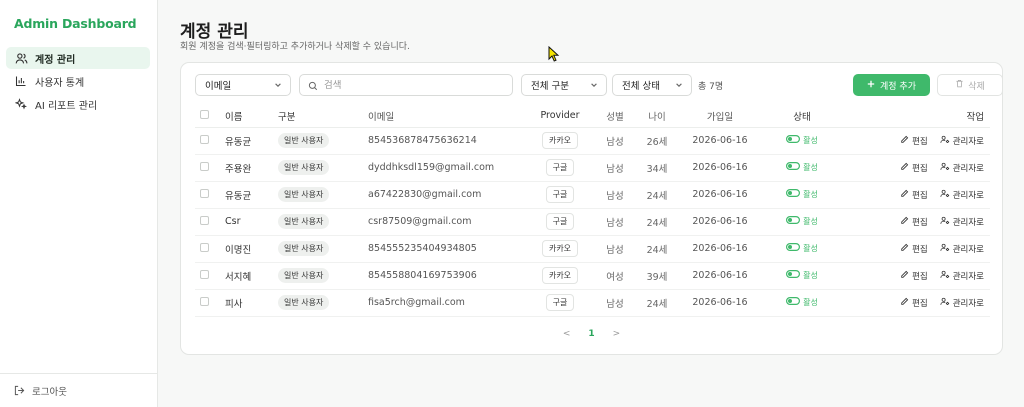 This screenshot has width=1024, height=407. What do you see at coordinates (447, 303) in the screenshot?
I see `cell-email: fisa5rch@gmail.com` at bounding box center [447, 303].